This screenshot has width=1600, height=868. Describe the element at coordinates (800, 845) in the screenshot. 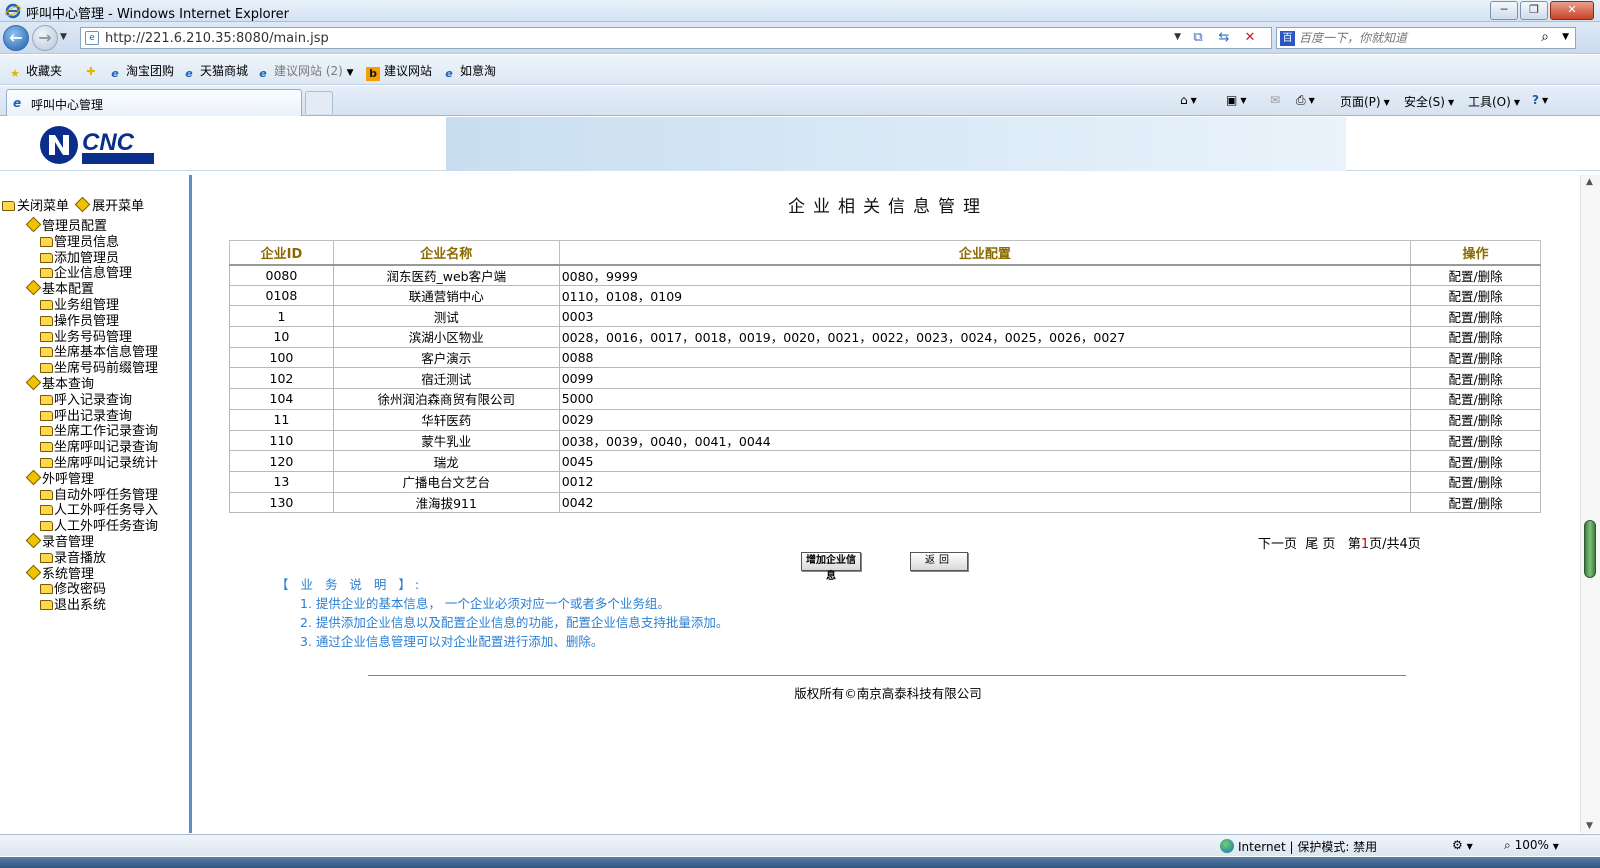

I see `status-bar: Internet | 保护模式: 禁用 ⚙ ▼ ⌕ 100% ▼` at that location.